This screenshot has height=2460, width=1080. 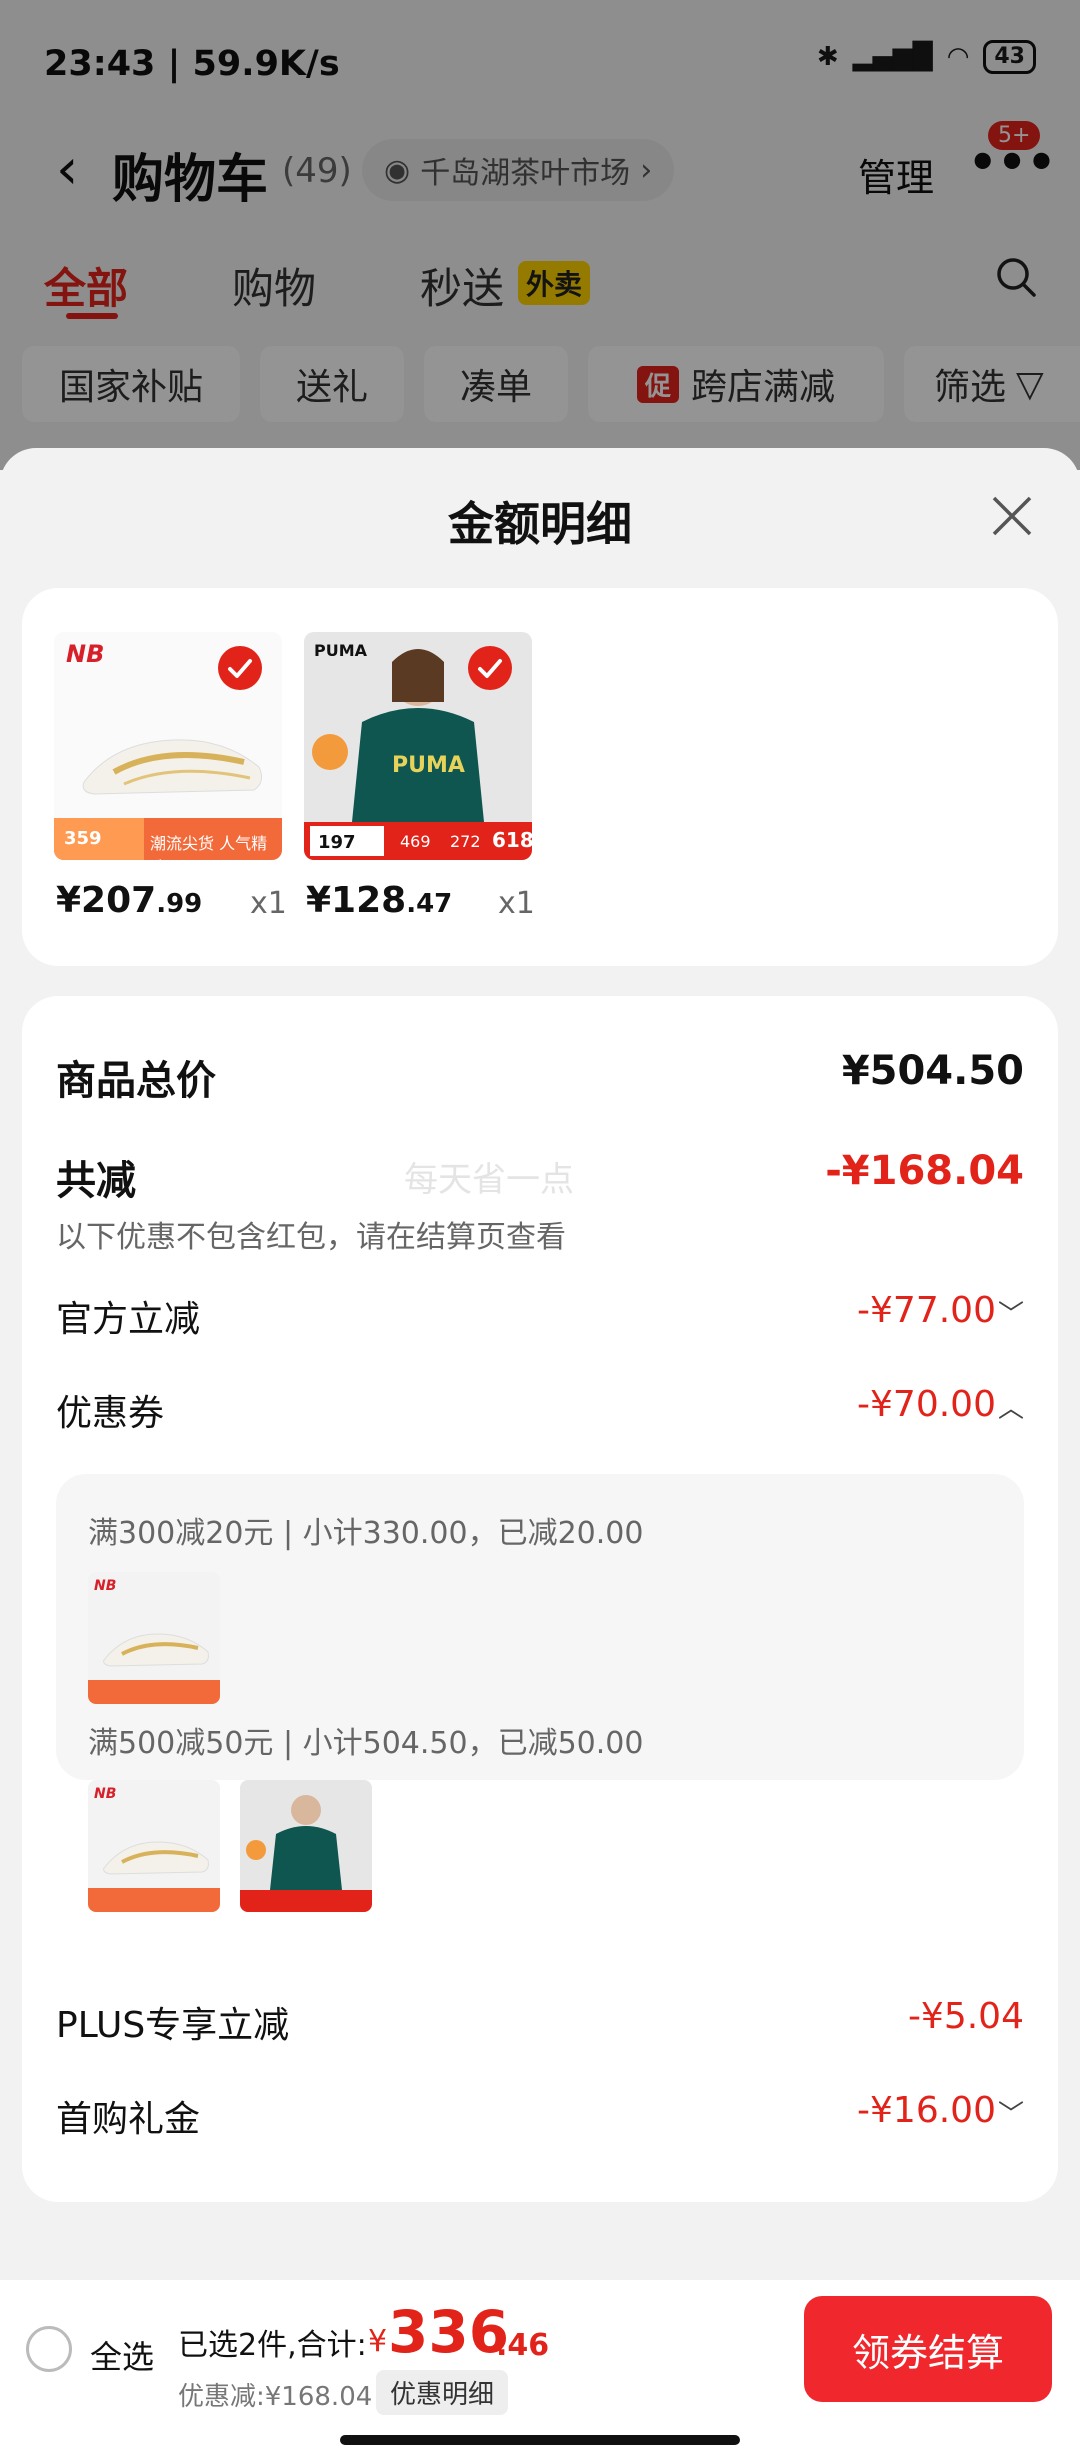 I want to click on products-card: NB 359 潮流尖货 人气精选 ¥207.99 x1 PUMA, so click(x=540, y=777).